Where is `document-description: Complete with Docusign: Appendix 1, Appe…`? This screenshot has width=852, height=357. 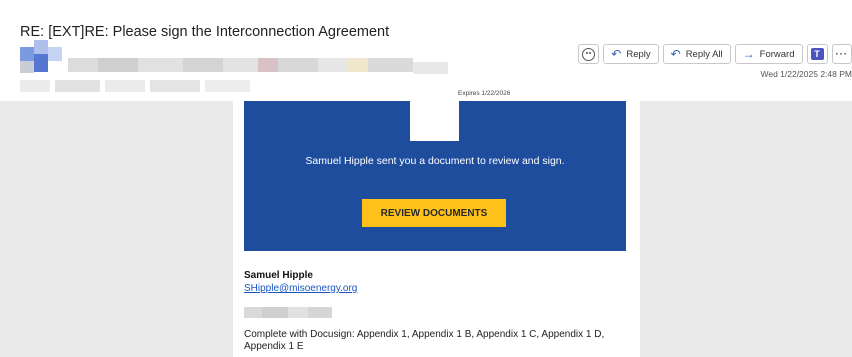
document-description: Complete with Docusign: Appendix 1, Appe… is located at coordinates (424, 340).